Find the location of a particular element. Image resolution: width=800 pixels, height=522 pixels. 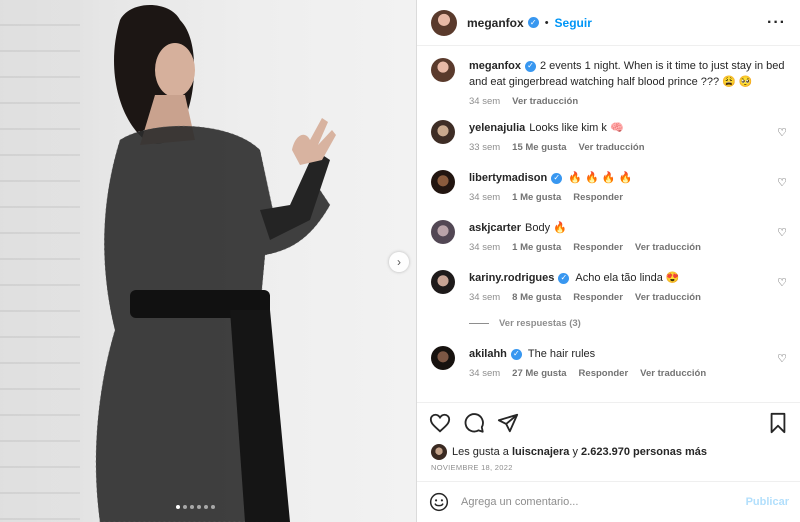

comment-likes: 8 Me gusta is located at coordinates (536, 297).